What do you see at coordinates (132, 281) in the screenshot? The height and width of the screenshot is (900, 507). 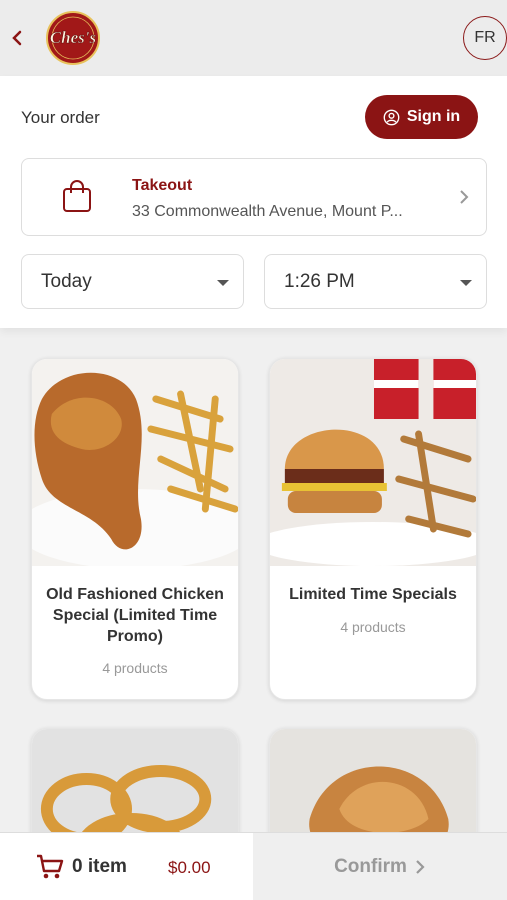 I see `day-select: Today` at bounding box center [132, 281].